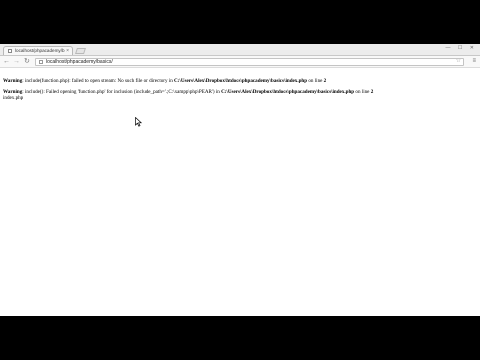  What do you see at coordinates (16, 61) in the screenshot?
I see `forward-icon: →` at bounding box center [16, 61].